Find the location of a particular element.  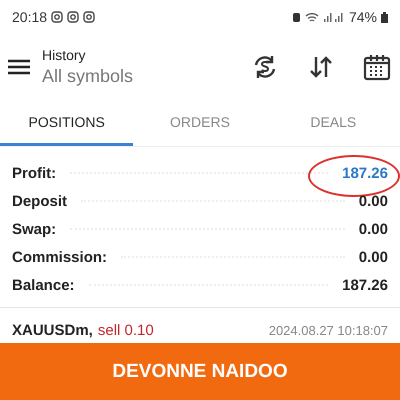

summary-label: Swap: is located at coordinates (34, 229).